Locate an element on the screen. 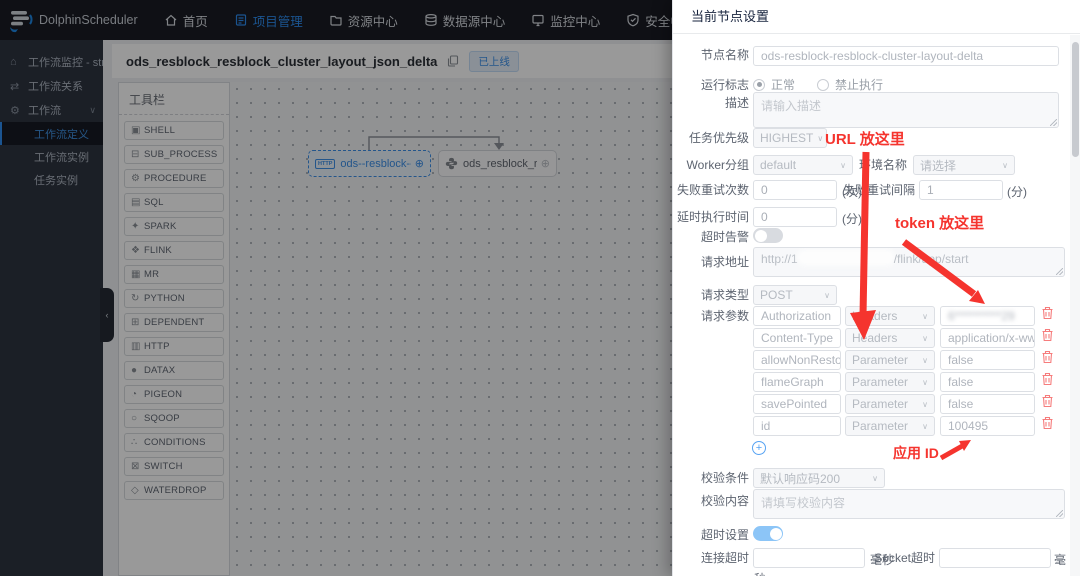 This screenshot has height=576, width=1080. field-label-check-condition: 校验条件 is located at coordinates (724, 478).